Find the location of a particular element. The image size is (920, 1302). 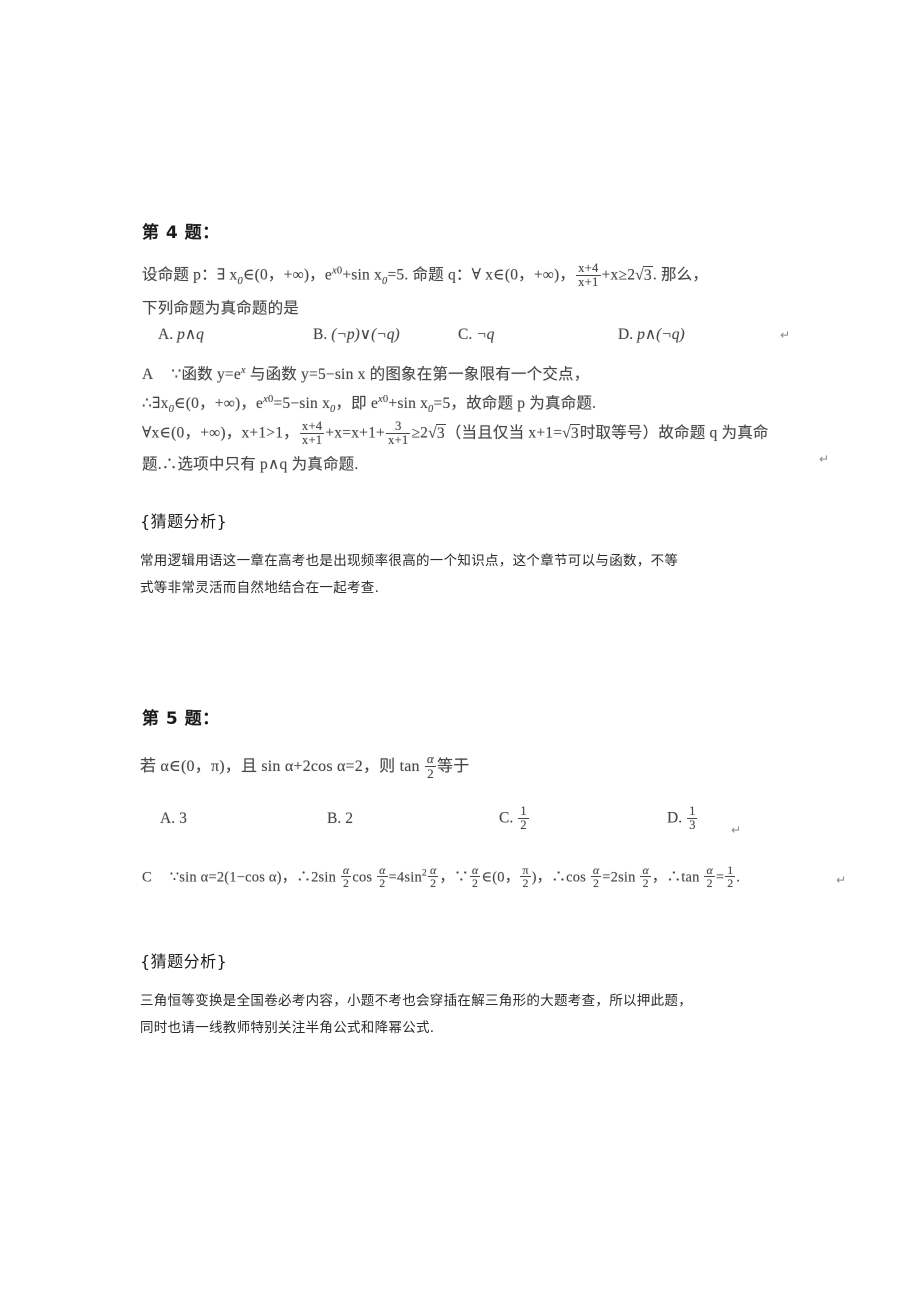

q4-option-a-letter: A. is located at coordinates (166, 334).